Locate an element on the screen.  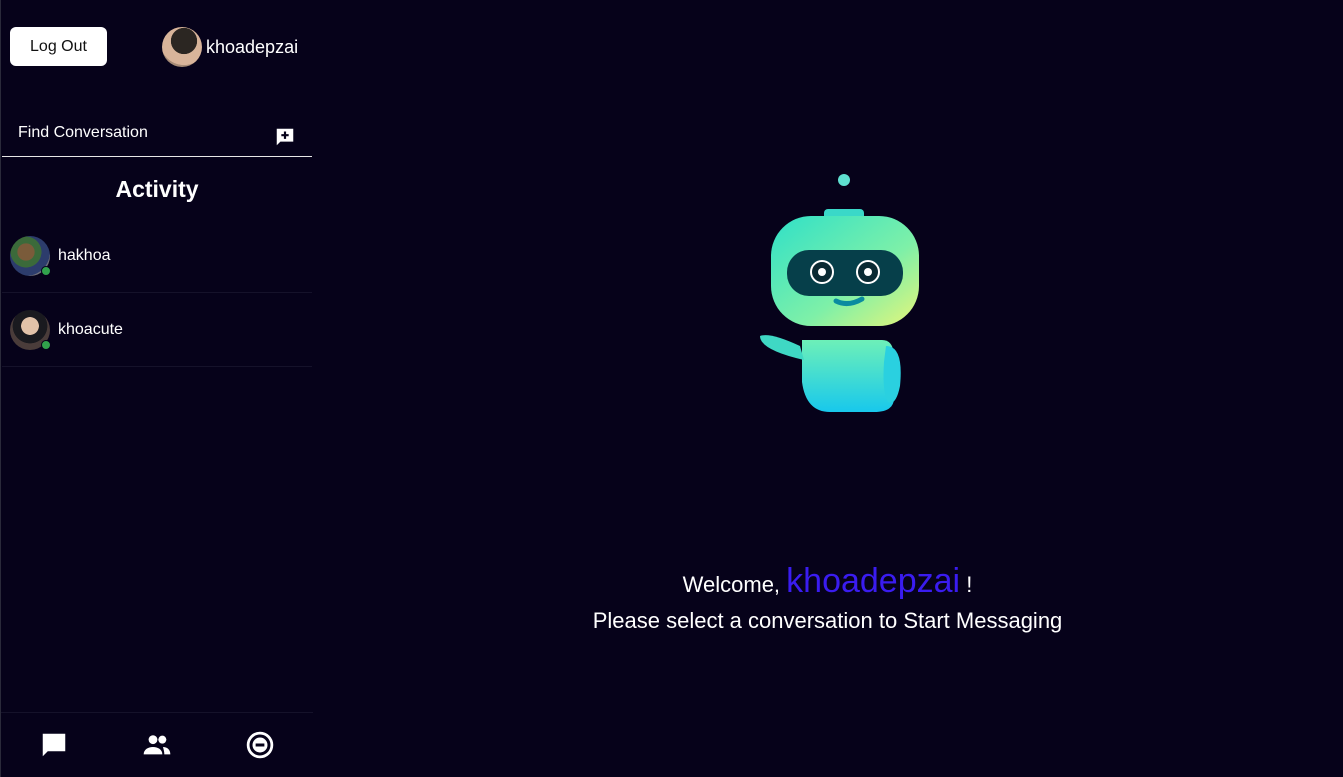
list-item: hakhoa is located at coordinates (157, 256).